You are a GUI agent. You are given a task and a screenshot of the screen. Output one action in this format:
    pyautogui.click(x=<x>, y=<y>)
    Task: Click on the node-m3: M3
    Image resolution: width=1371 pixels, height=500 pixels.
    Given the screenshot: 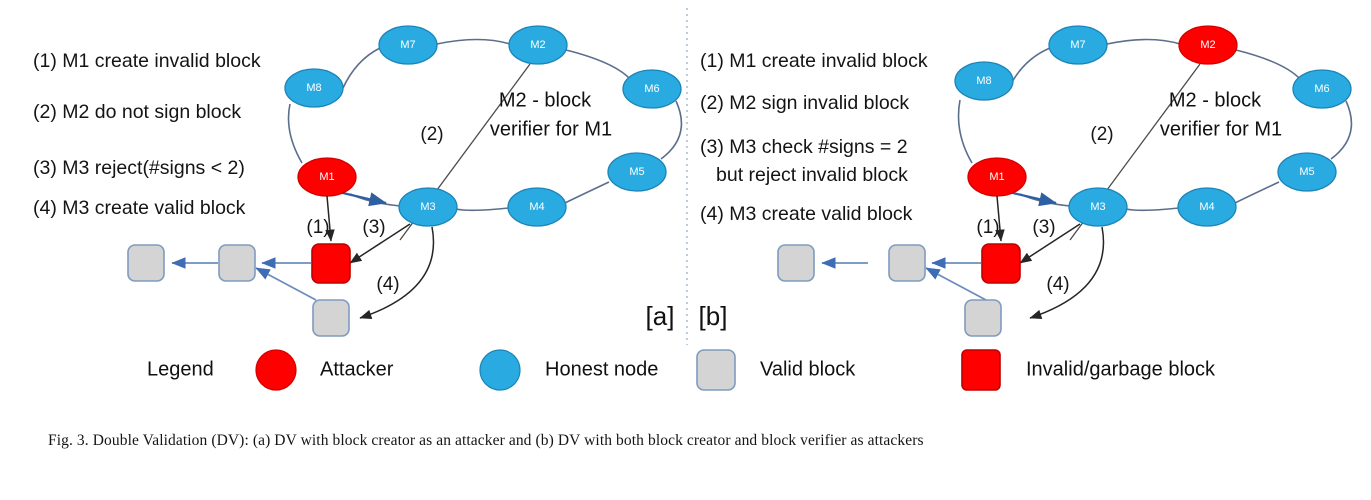 What is the action you would take?
    pyautogui.click(x=428, y=207)
    